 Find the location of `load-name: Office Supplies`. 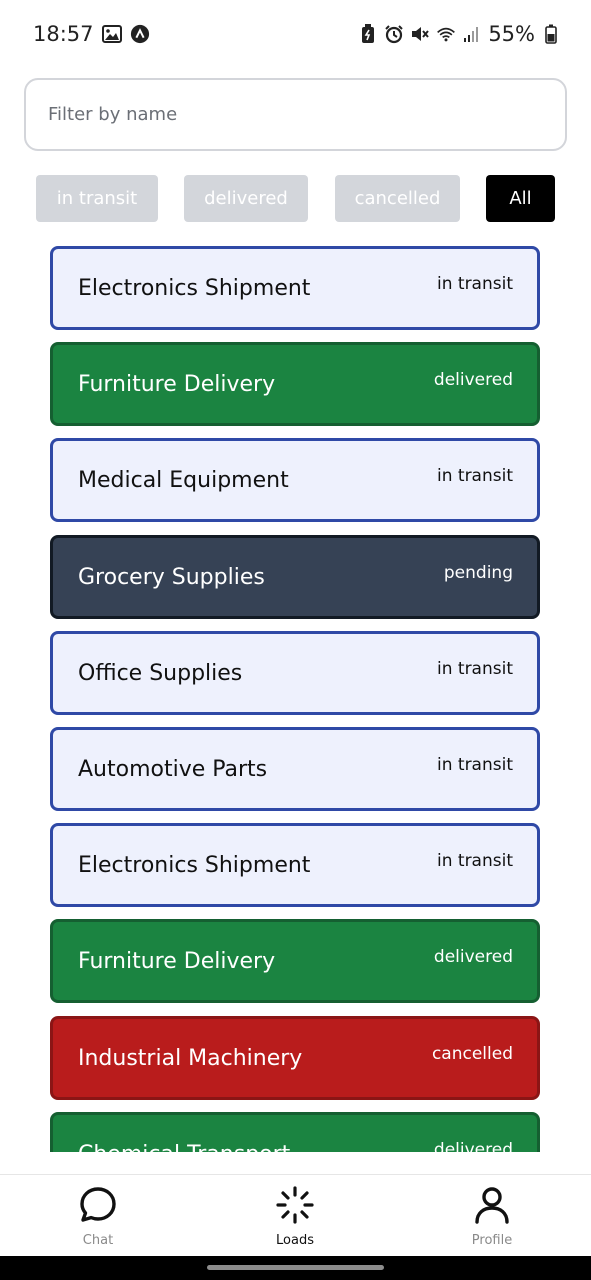

load-name: Office Supplies is located at coordinates (160, 673).